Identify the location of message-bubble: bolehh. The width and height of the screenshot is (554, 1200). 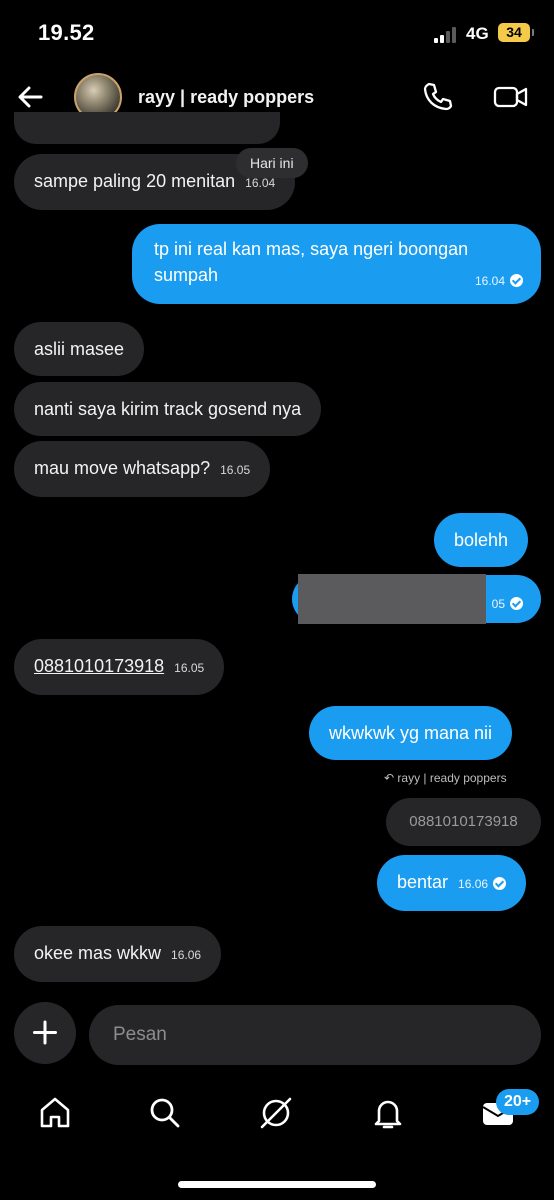
(481, 540).